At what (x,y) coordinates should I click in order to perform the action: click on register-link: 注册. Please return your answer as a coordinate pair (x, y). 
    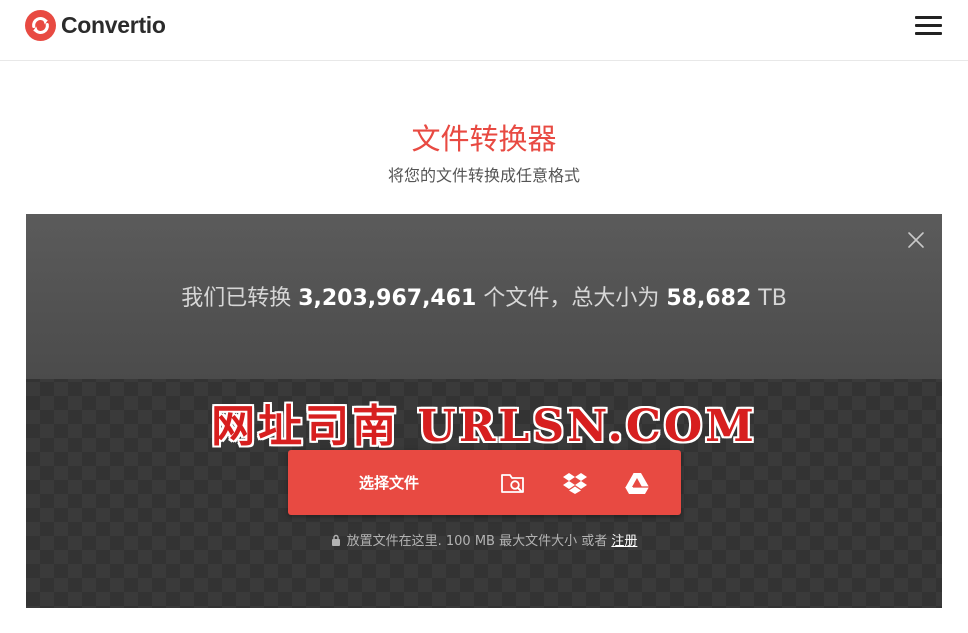
    Looking at the image, I should click on (624, 541).